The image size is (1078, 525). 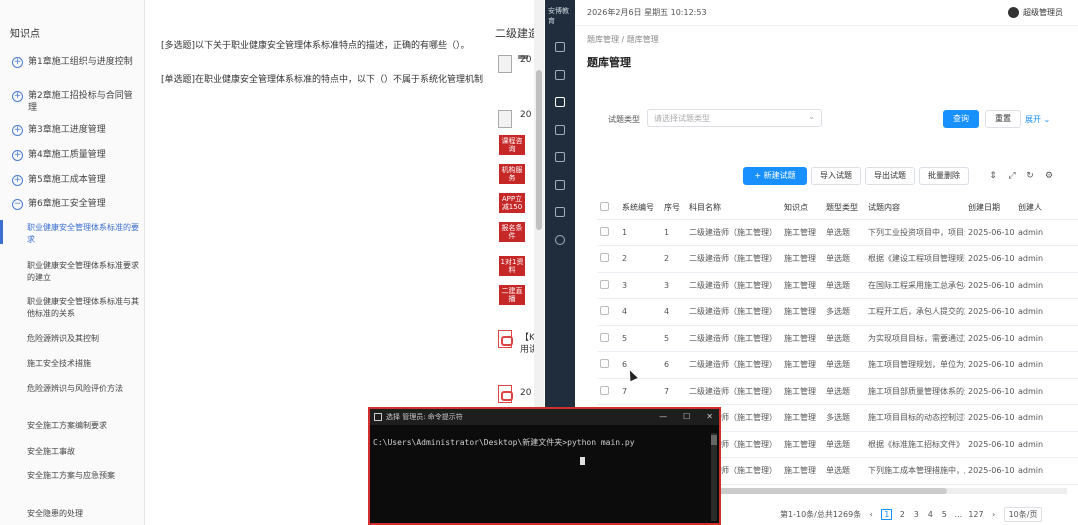 What do you see at coordinates (83, 514) in the screenshot?
I see `sub-item: 安全隐患的处理` at bounding box center [83, 514].